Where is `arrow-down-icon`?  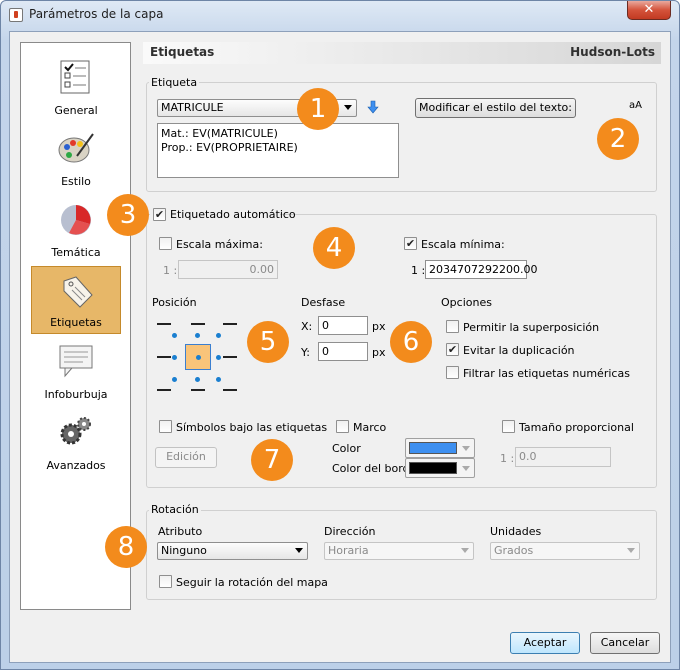
arrow-down-icon is located at coordinates (373, 107).